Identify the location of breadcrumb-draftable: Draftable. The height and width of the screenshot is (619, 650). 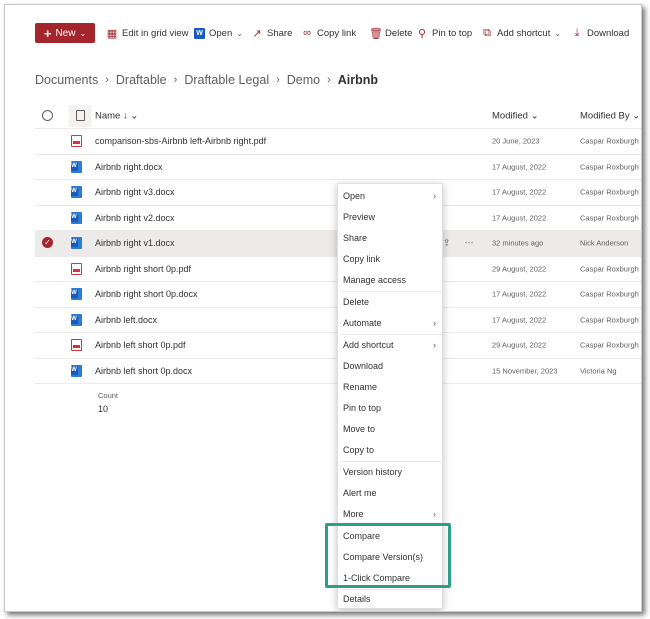
(141, 80).